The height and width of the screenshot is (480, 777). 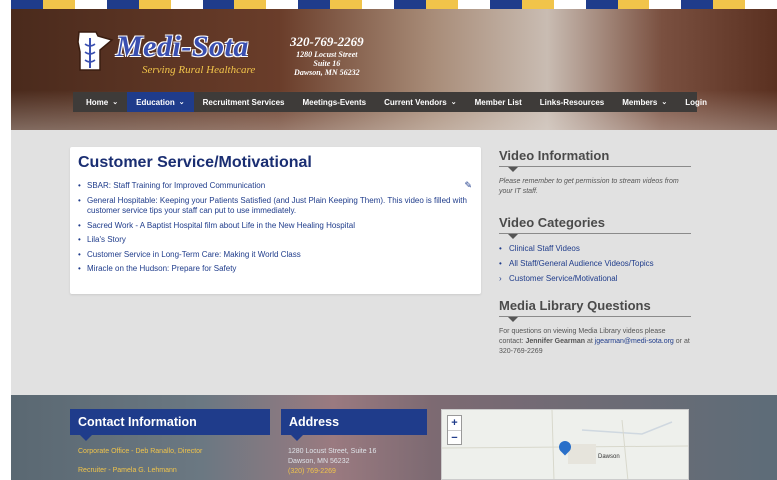 I want to click on nav-login: Login, so click(x=696, y=102).